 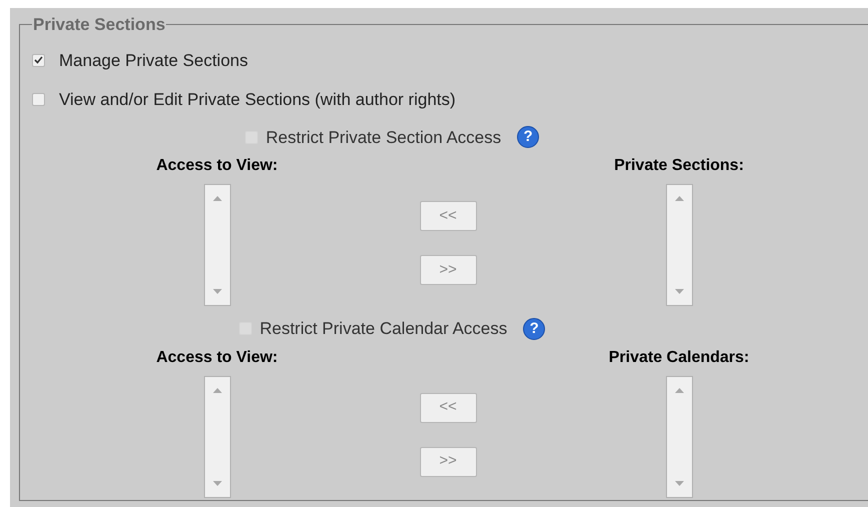 What do you see at coordinates (679, 358) in the screenshot?
I see `list-header: Private Calendars:` at bounding box center [679, 358].